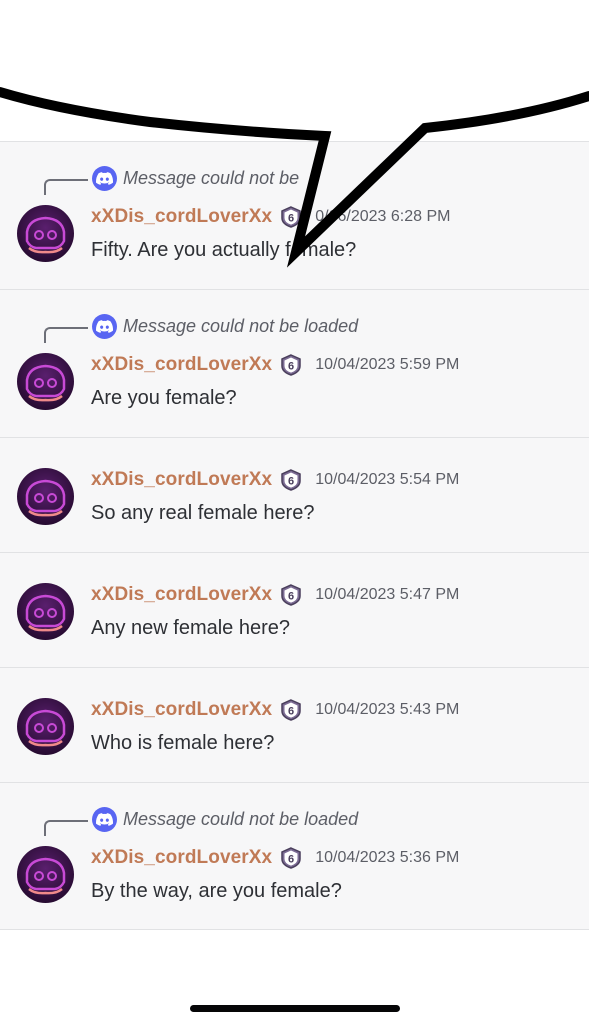  Describe the element at coordinates (223, 250) in the screenshot. I see `message-content: Fifty. Are you actually female?` at that location.